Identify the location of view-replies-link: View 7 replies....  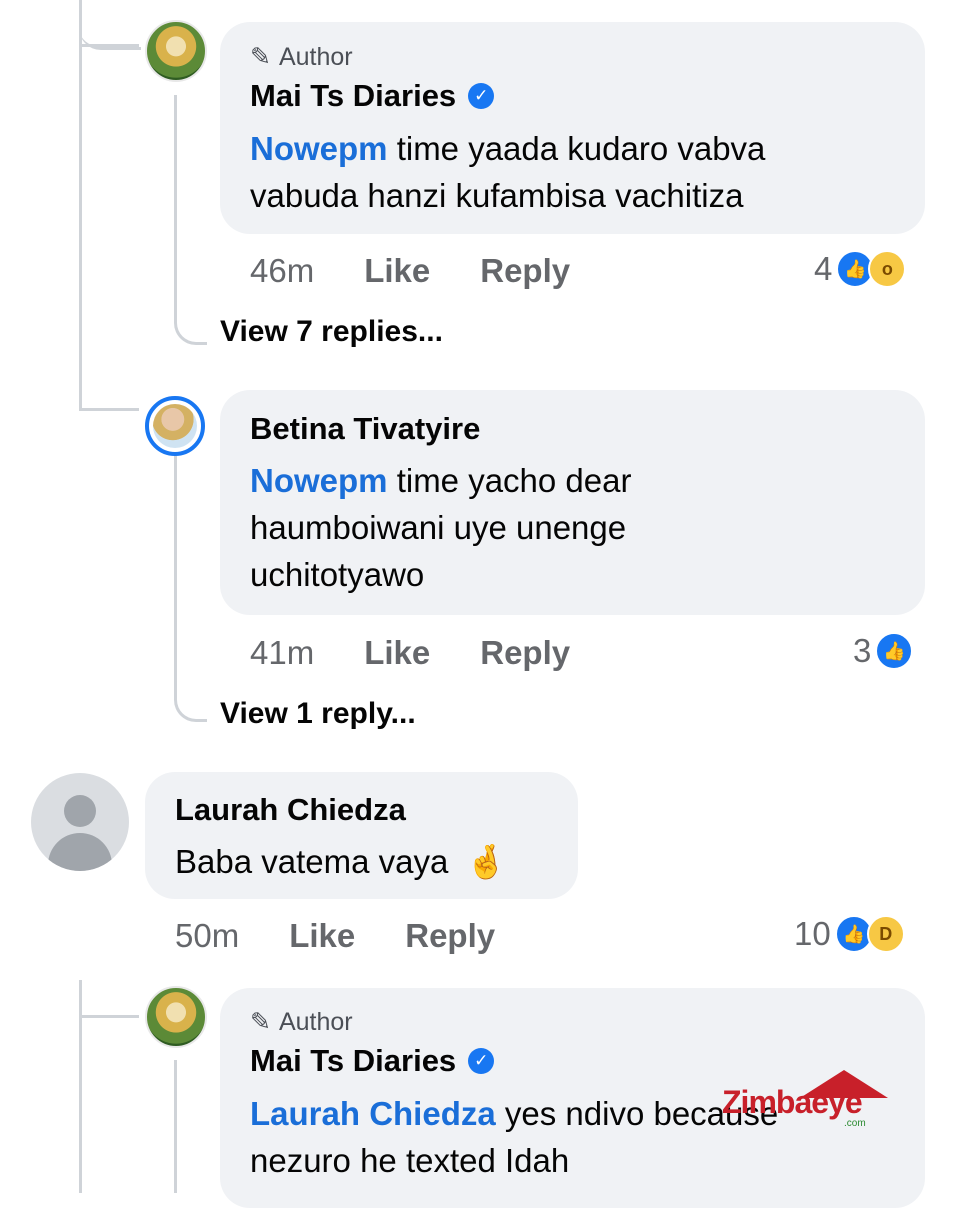
(331, 332).